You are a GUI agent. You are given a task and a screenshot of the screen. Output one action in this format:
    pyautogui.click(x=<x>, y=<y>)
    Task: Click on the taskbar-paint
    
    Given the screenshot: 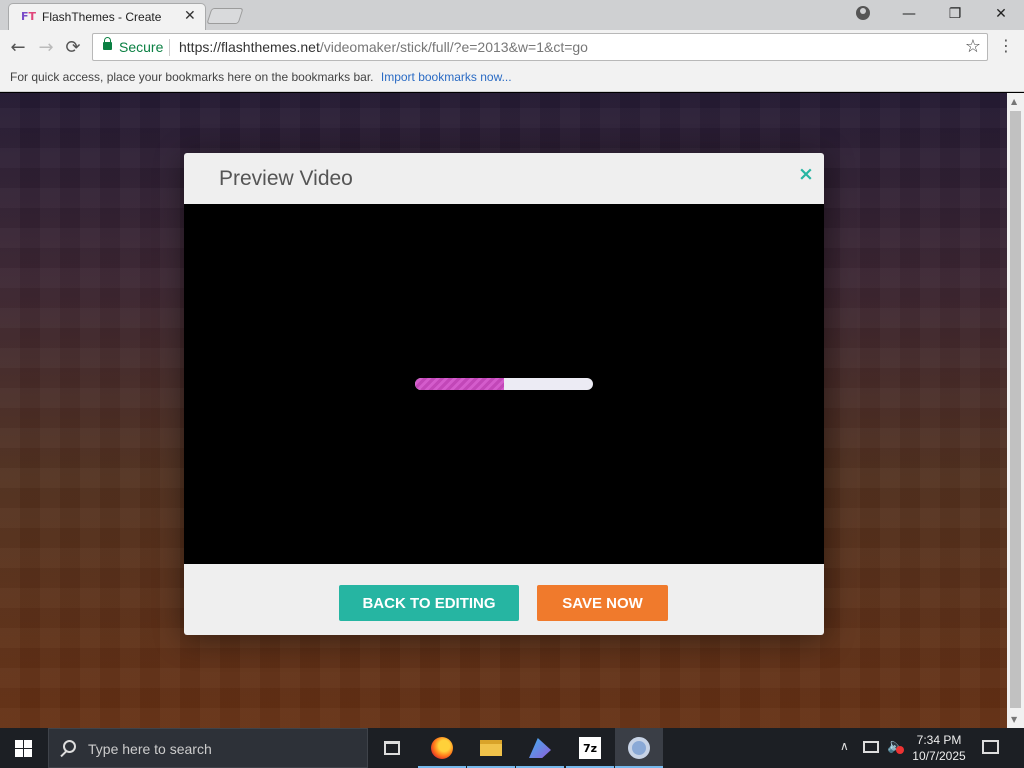 What is the action you would take?
    pyautogui.click(x=540, y=748)
    